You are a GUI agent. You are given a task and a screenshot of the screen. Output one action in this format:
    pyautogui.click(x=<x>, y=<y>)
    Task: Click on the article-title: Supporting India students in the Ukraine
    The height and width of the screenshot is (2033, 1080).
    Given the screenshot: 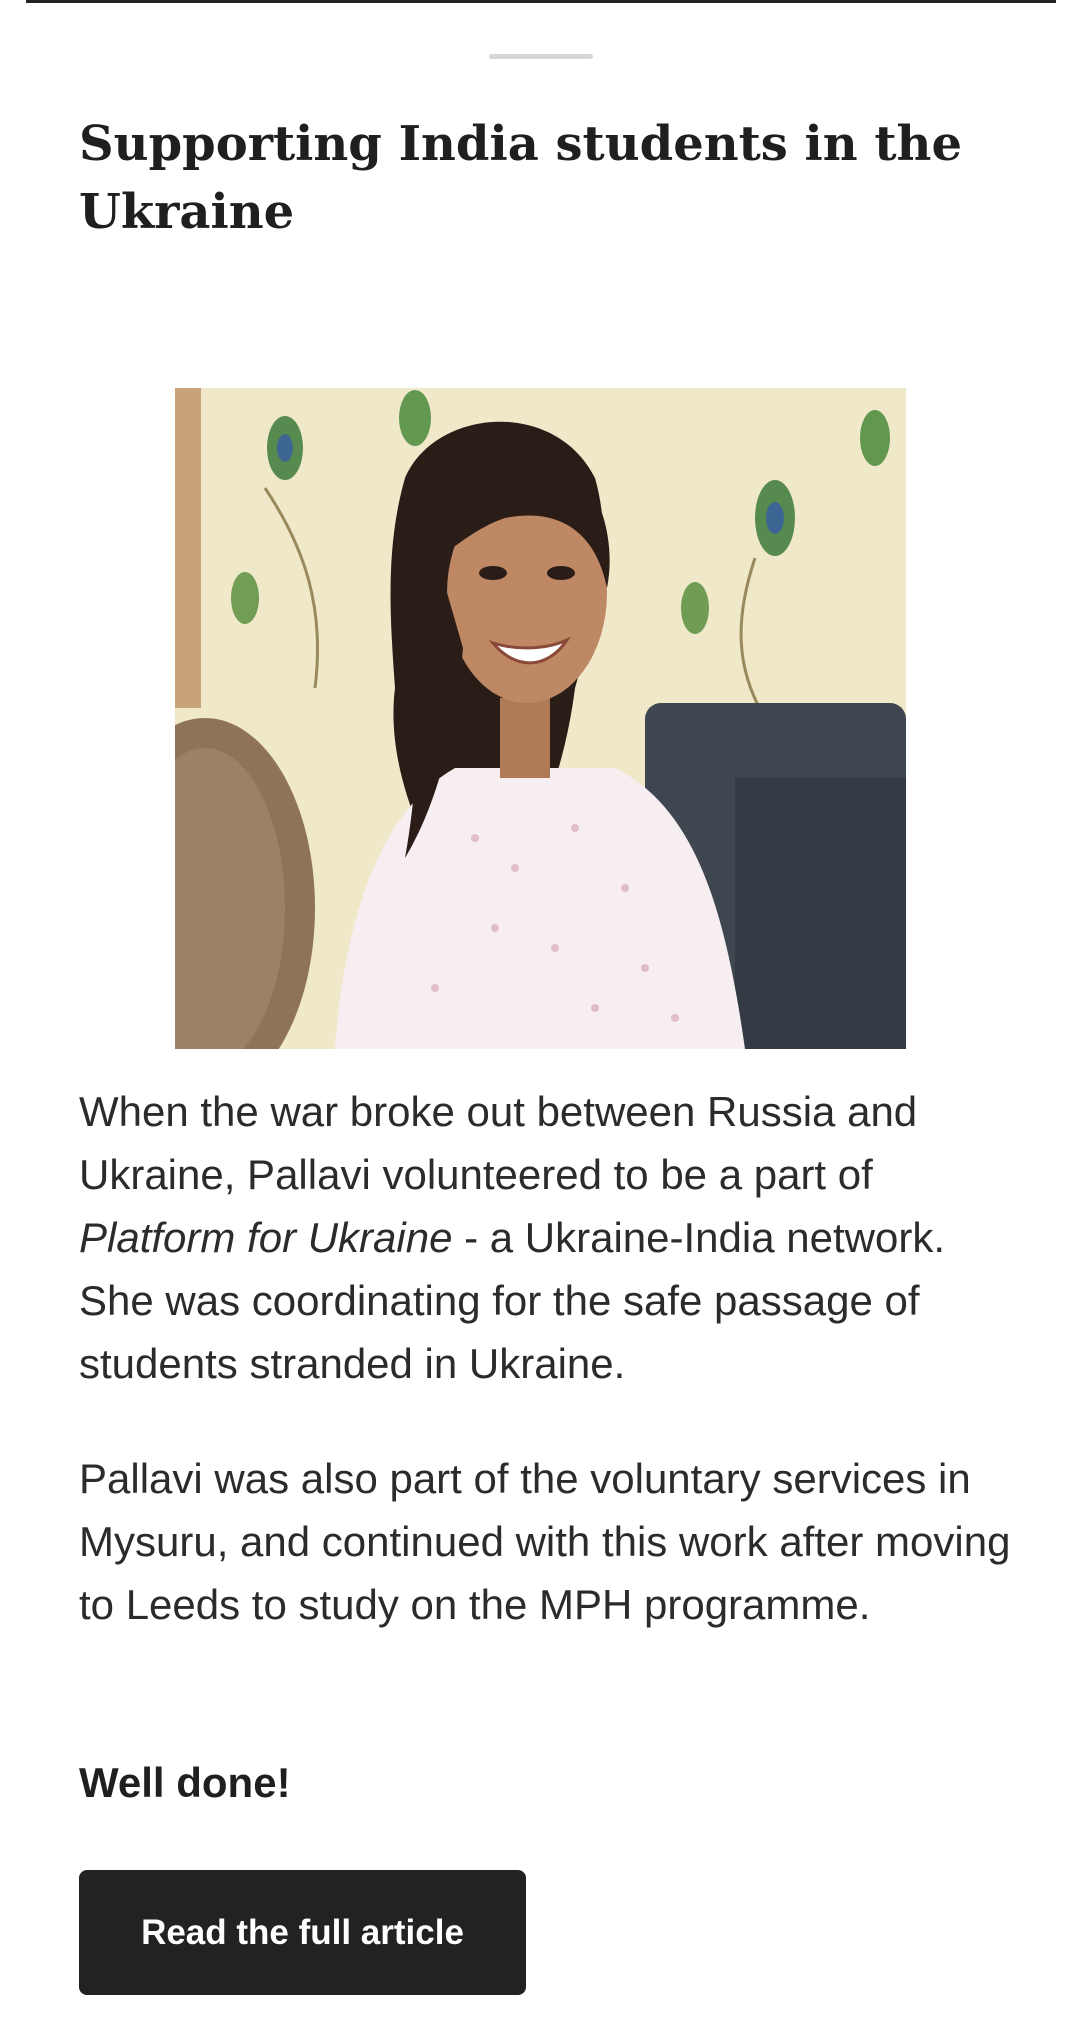 What is the action you would take?
    pyautogui.click(x=520, y=178)
    